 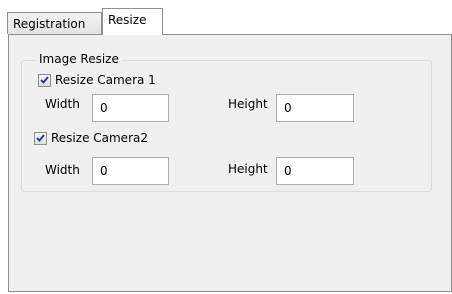 I want to click on camera1-width-label: Width, so click(x=62, y=104).